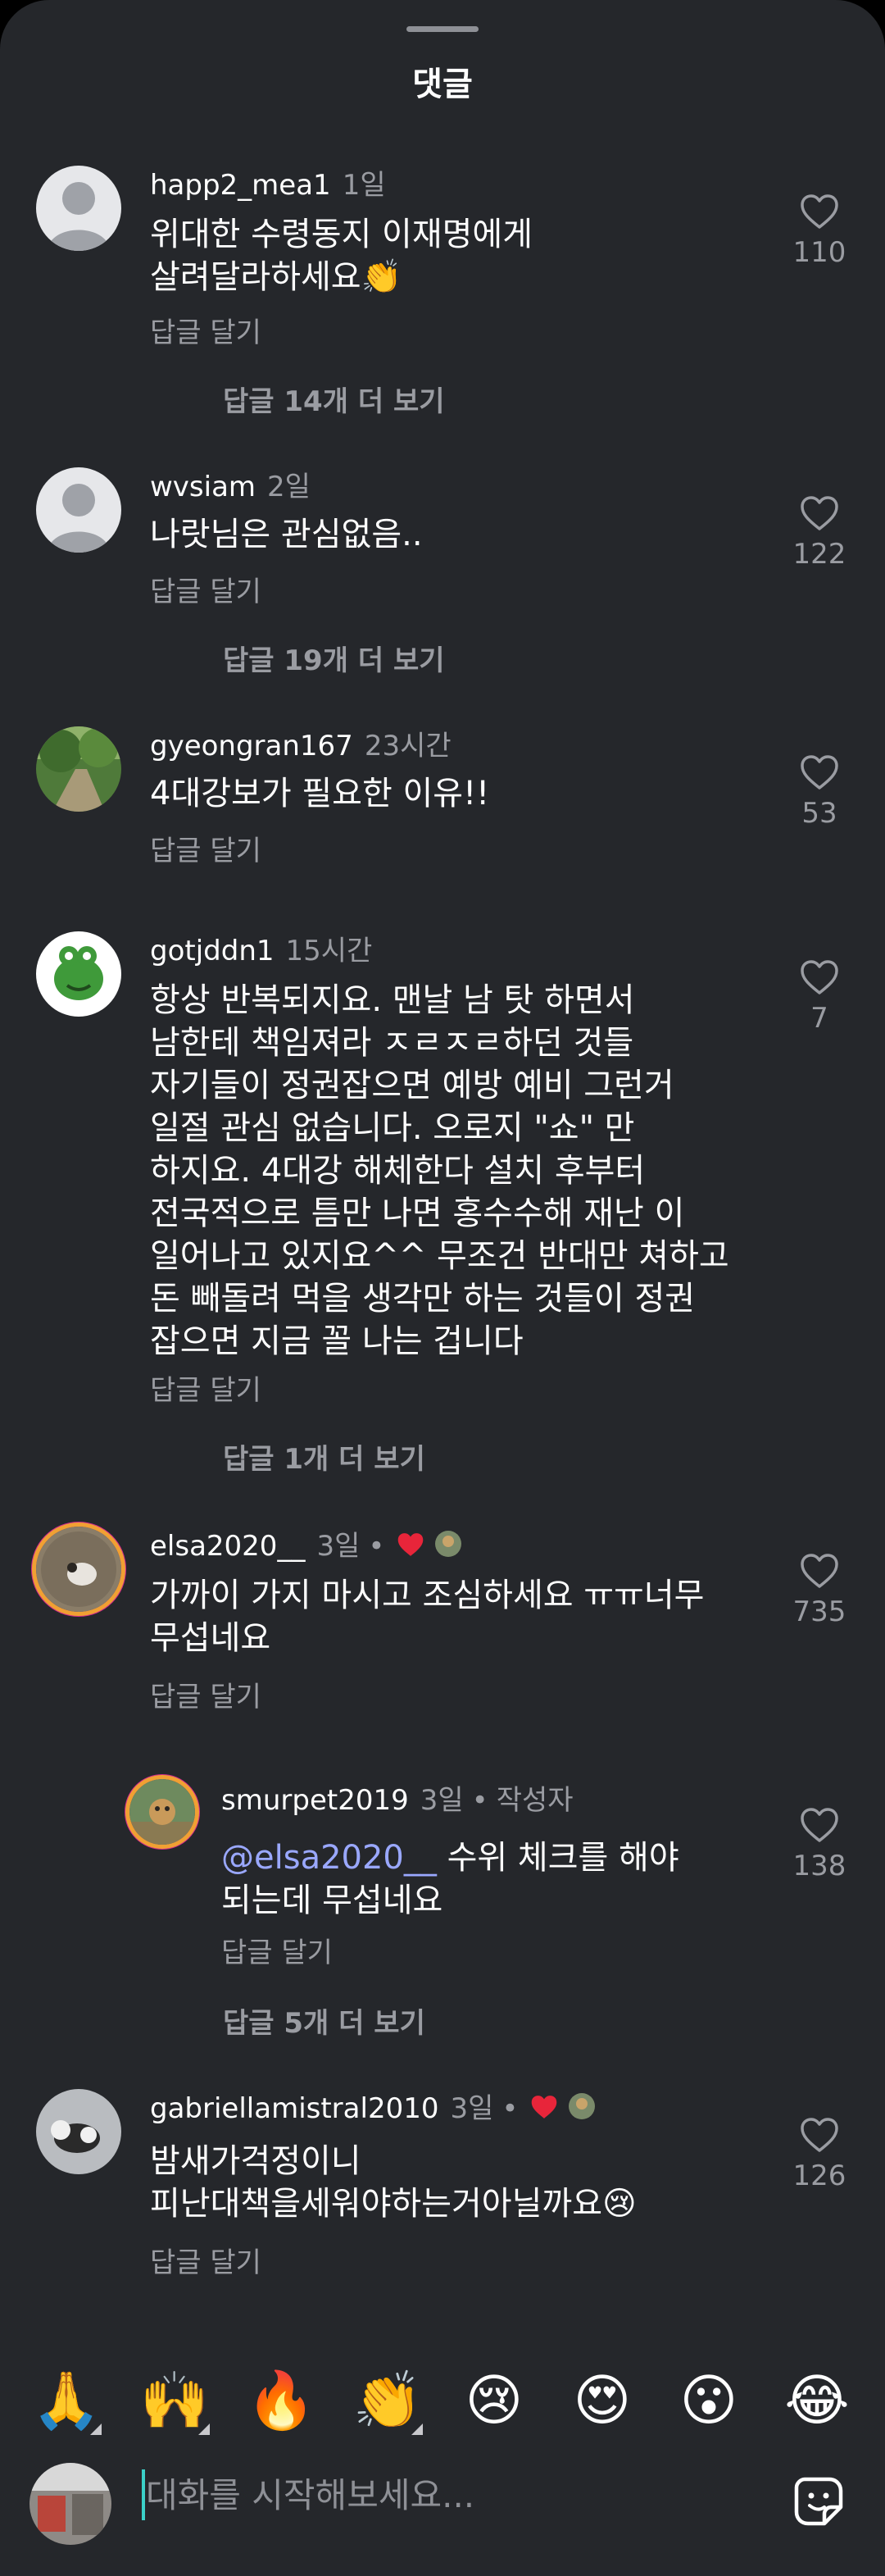  I want to click on username: smurpet2019, so click(315, 1800).